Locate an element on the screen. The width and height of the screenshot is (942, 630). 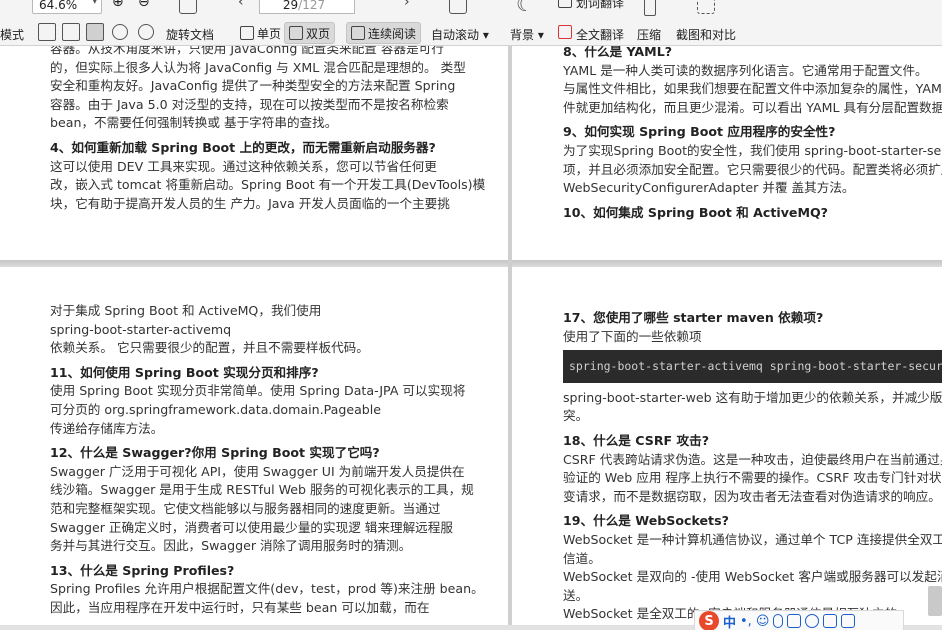
continuous-read-label: 连续阅读 is located at coordinates (392, 33).